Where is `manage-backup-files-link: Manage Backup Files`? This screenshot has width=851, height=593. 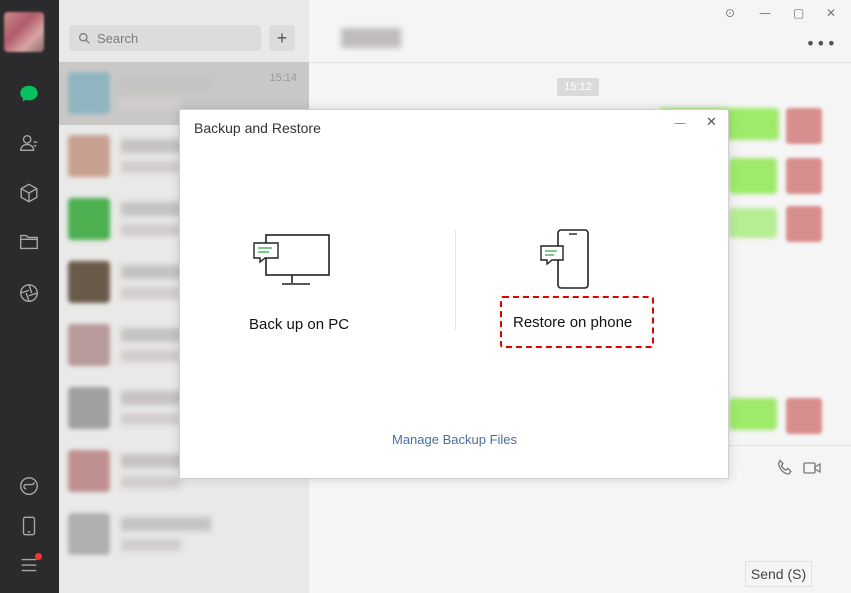 manage-backup-files-link: Manage Backup Files is located at coordinates (454, 439).